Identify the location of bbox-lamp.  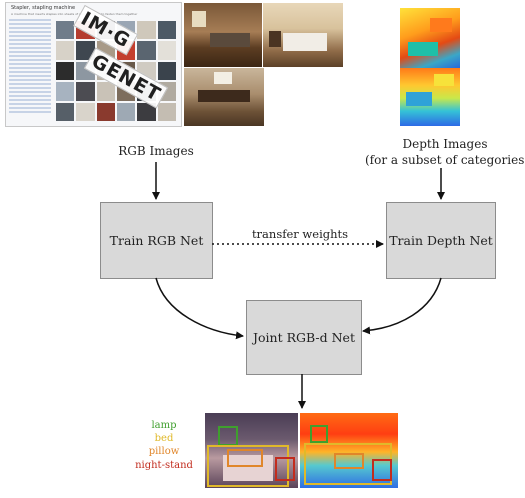
(228, 436).